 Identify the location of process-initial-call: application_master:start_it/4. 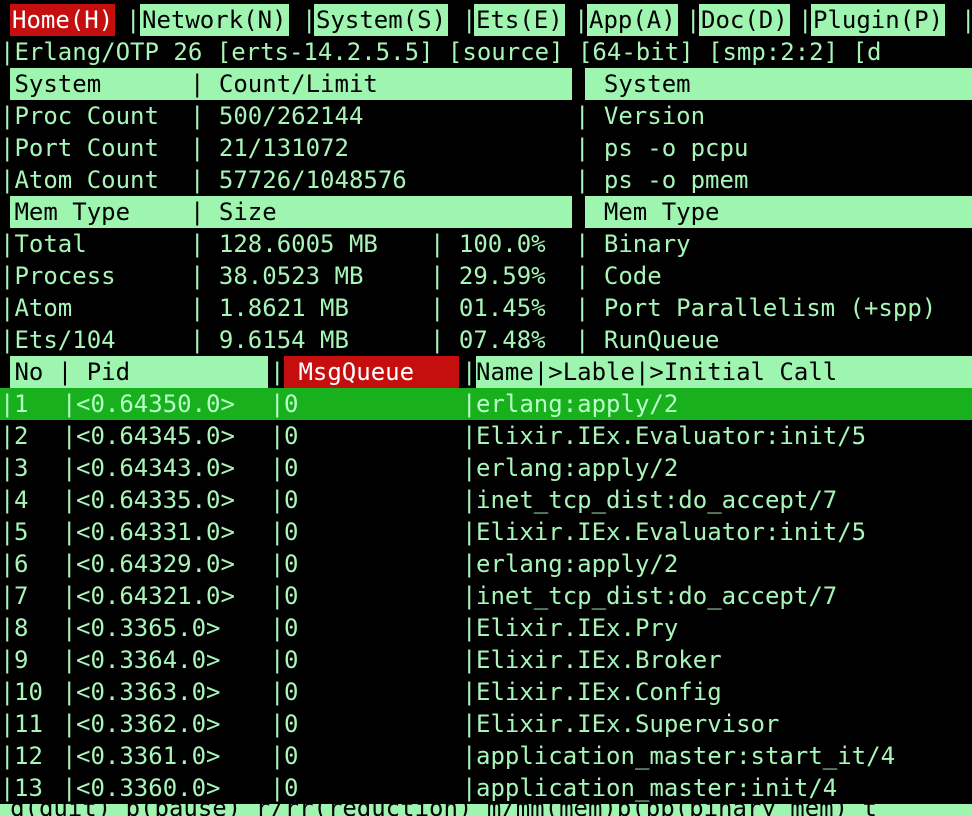
(686, 756).